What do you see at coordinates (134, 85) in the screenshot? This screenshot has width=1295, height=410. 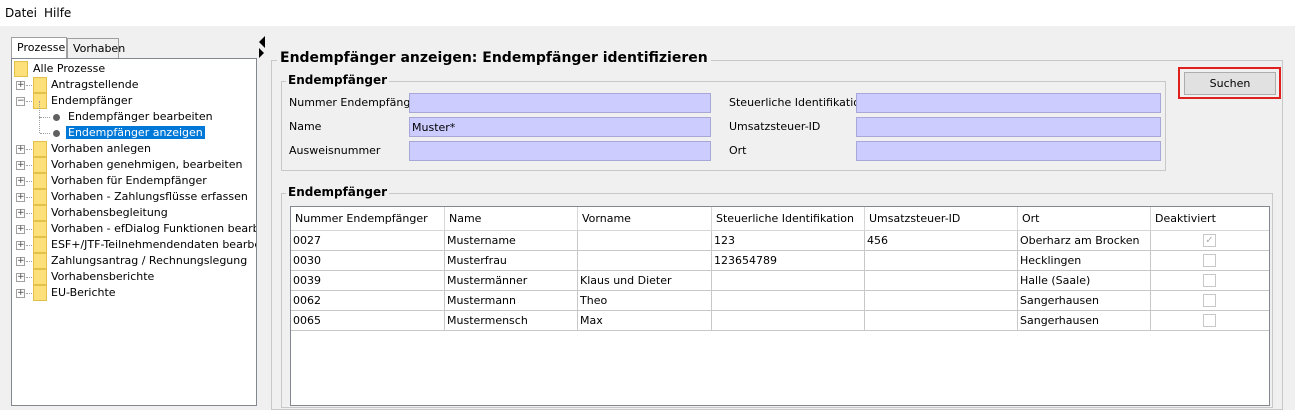 I see `tree-item: + Antragstellende` at bounding box center [134, 85].